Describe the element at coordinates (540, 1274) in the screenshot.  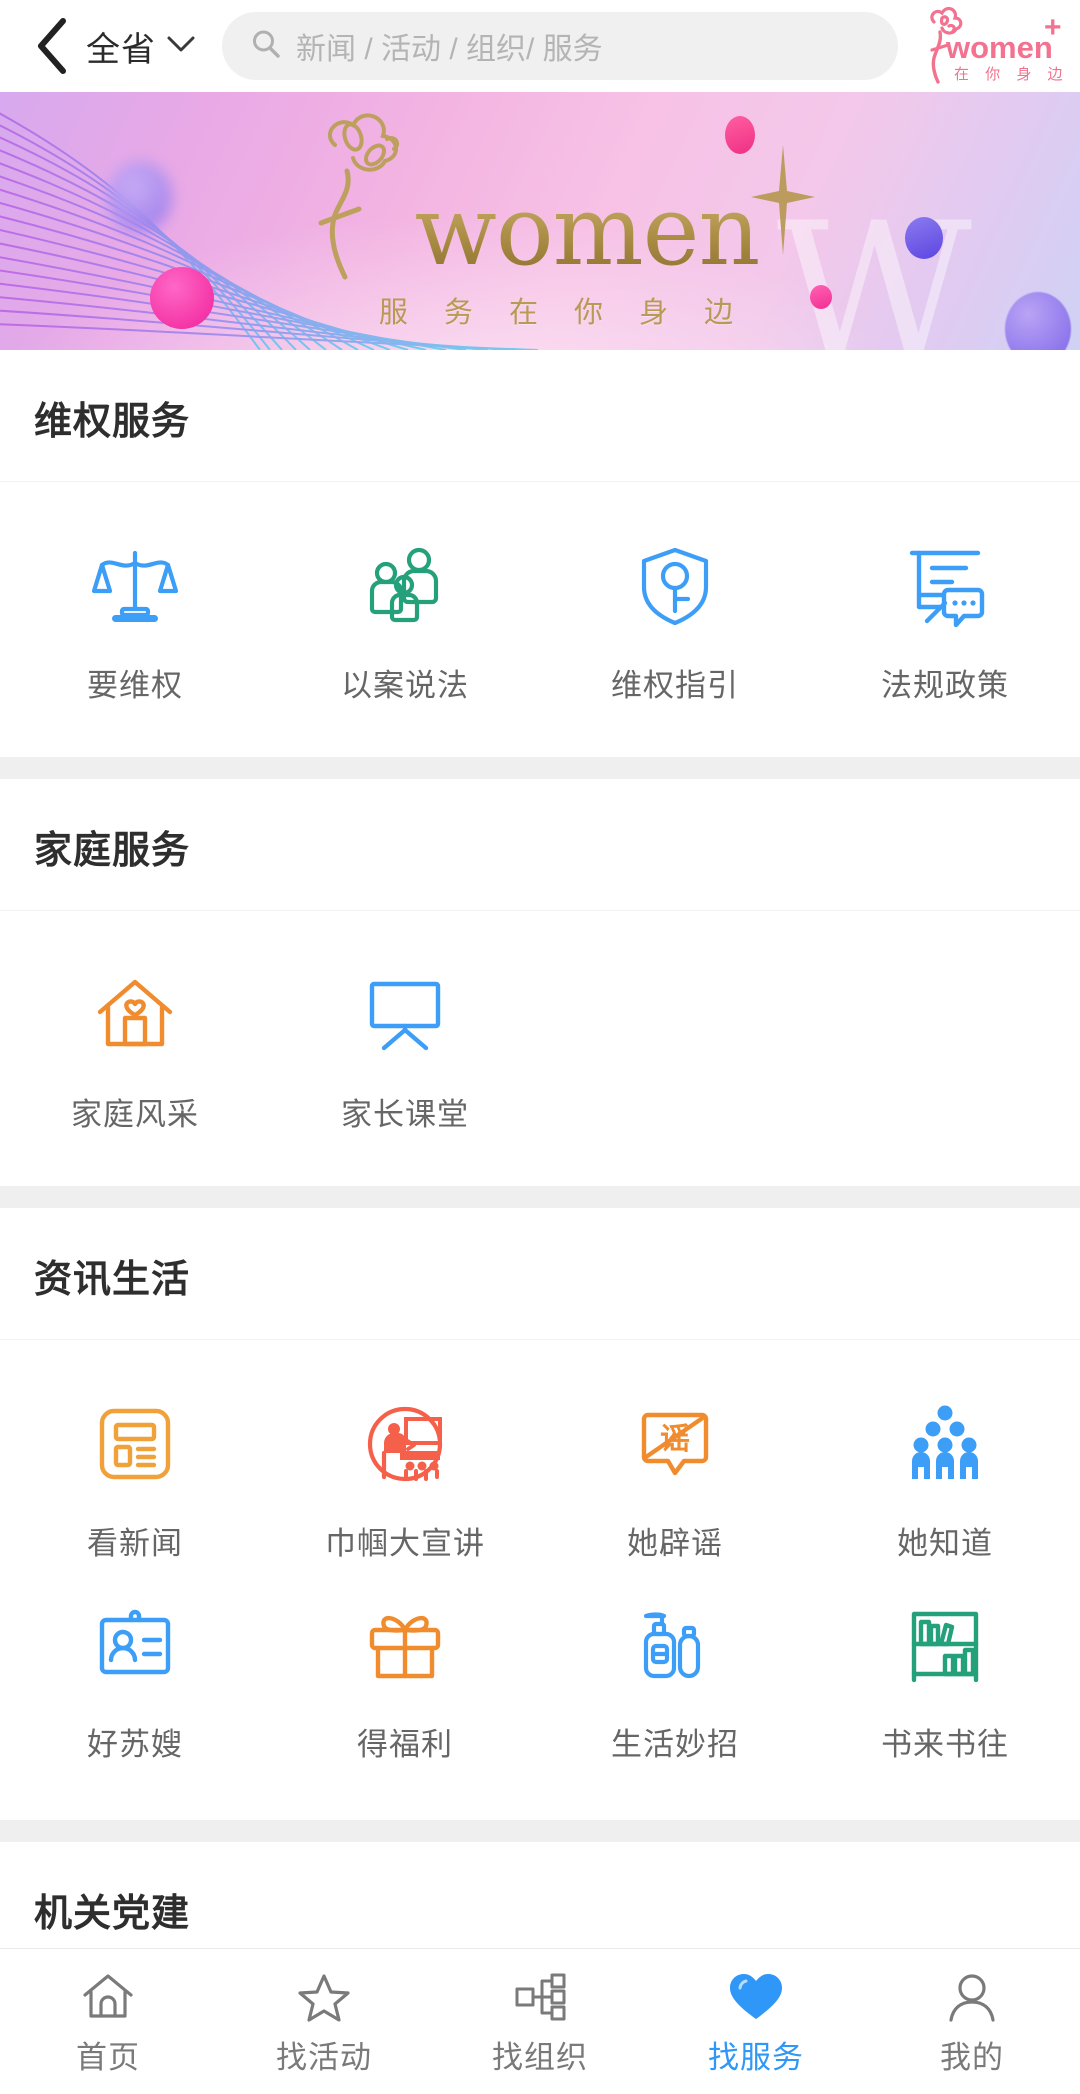
I see `section-title: 资讯生活` at that location.